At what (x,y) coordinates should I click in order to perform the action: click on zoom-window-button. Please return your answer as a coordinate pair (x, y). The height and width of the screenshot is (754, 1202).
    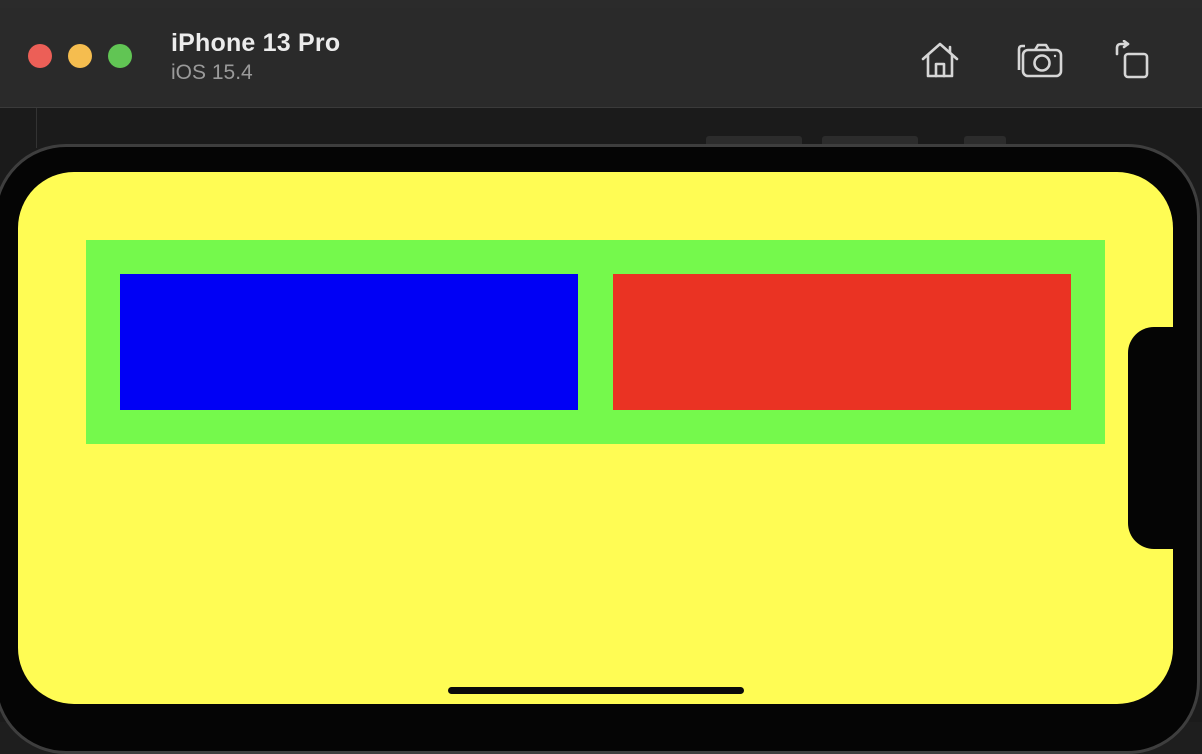
    Looking at the image, I should click on (120, 56).